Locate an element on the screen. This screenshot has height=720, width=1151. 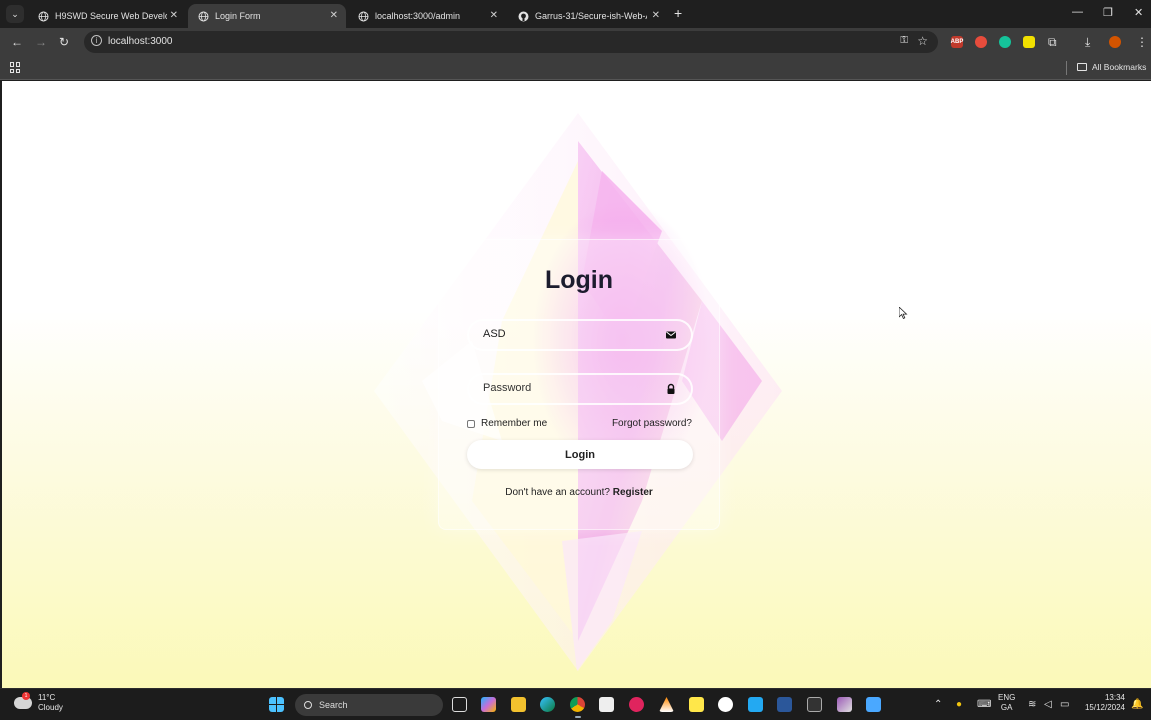
terminal-icon is located at coordinates (814, 704).